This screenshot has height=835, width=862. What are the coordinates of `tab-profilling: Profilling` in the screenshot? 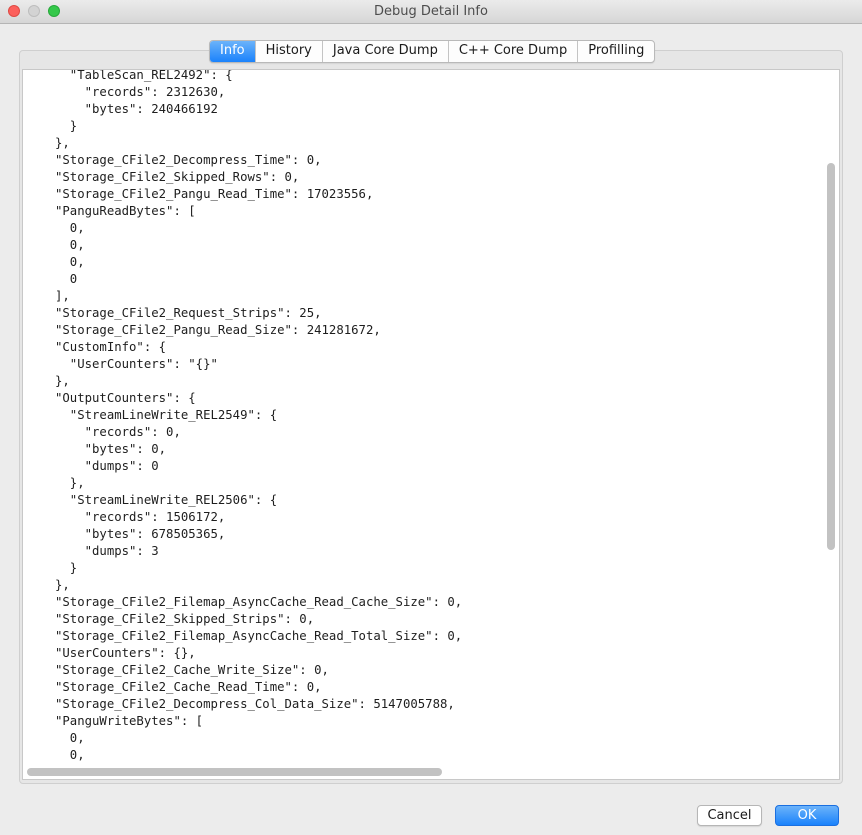 It's located at (615, 51).